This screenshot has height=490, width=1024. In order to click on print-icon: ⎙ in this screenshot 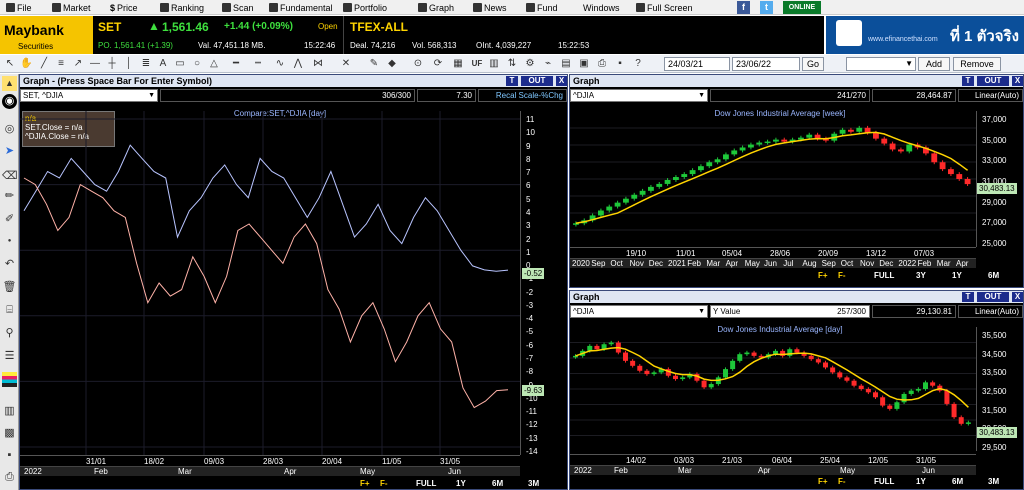, I will do `click(602, 64)`.